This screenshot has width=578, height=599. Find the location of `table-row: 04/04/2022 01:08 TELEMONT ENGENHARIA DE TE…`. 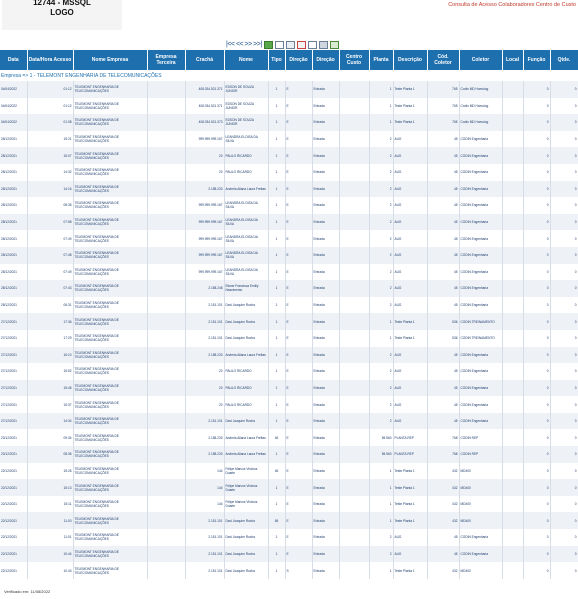

table-row: 04/04/2022 01:08 TELEMONT ENGENHARIA DE TE… is located at coordinates (289, 122).